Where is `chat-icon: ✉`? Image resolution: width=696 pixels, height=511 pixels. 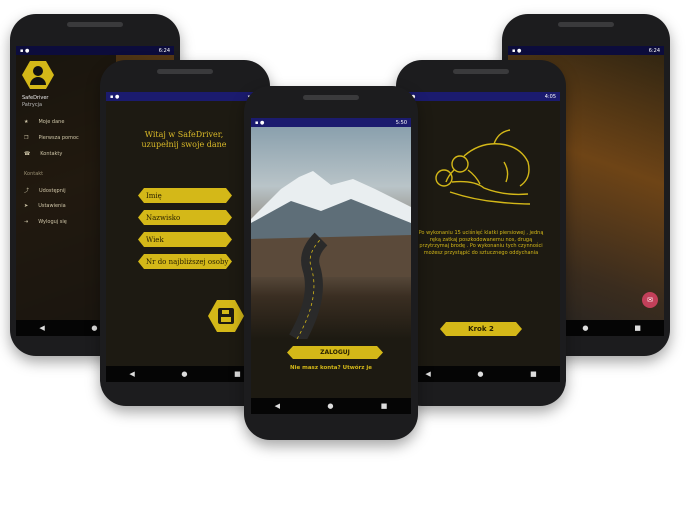
chat-icon: ✉ is located at coordinates (650, 300).